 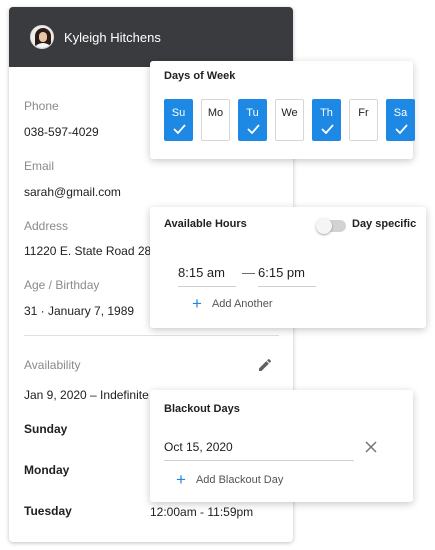 I want to click on day-toggle-th: Th, so click(x=326, y=120).